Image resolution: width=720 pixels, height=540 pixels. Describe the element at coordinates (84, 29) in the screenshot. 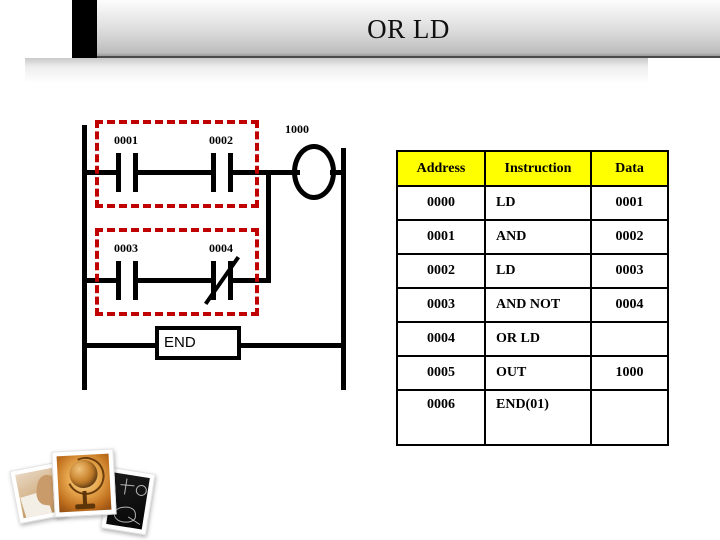

I see `header-accent-bar` at that location.